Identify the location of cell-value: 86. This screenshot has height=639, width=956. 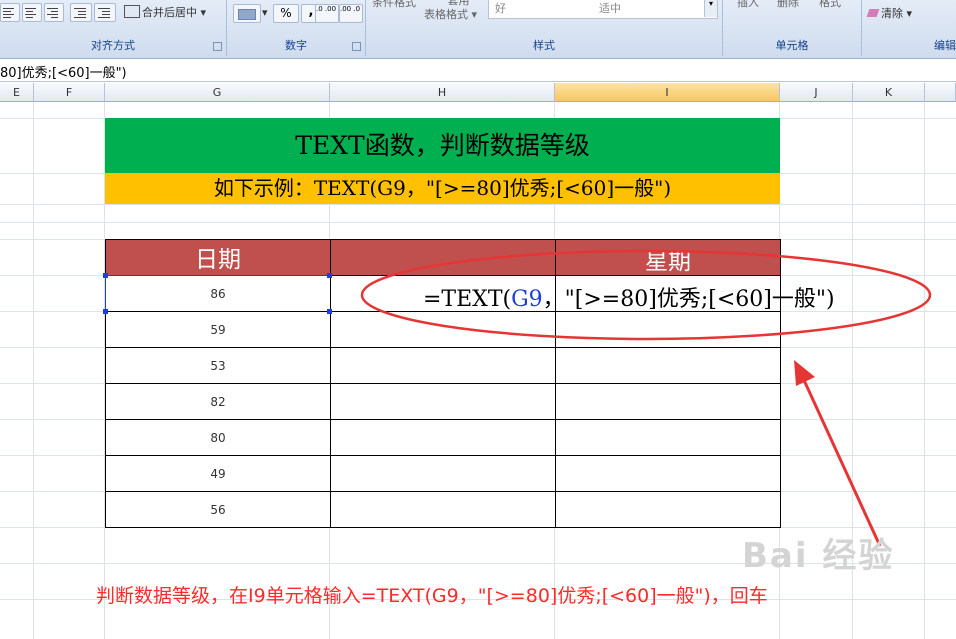
(218, 294).